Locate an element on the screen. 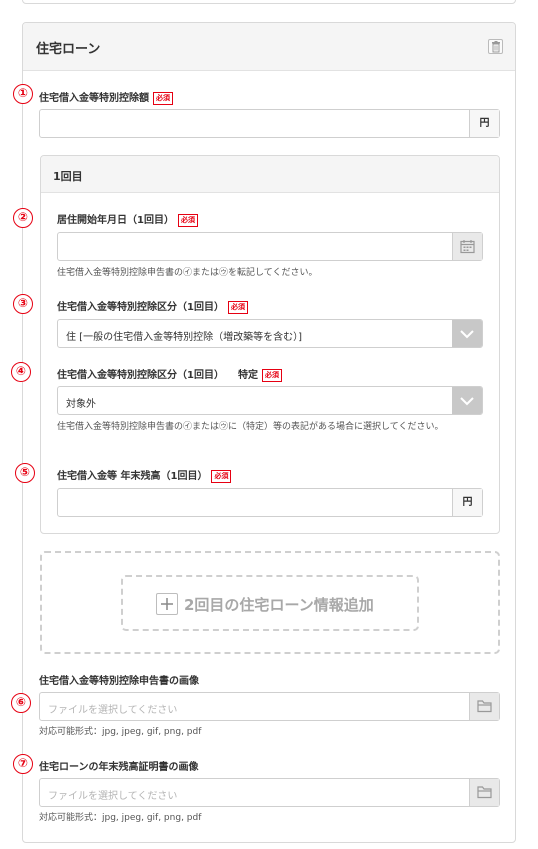 The width and height of the screenshot is (538, 849). card-title: 住宅ローン is located at coordinates (68, 49).